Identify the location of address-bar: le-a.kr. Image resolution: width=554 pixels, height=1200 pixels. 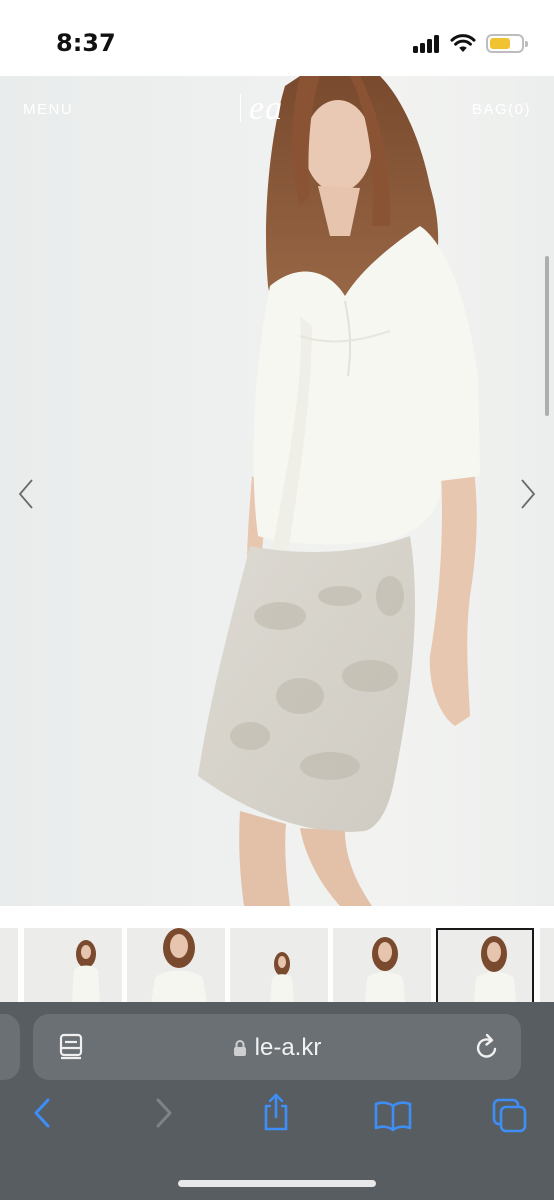
(277, 1047).